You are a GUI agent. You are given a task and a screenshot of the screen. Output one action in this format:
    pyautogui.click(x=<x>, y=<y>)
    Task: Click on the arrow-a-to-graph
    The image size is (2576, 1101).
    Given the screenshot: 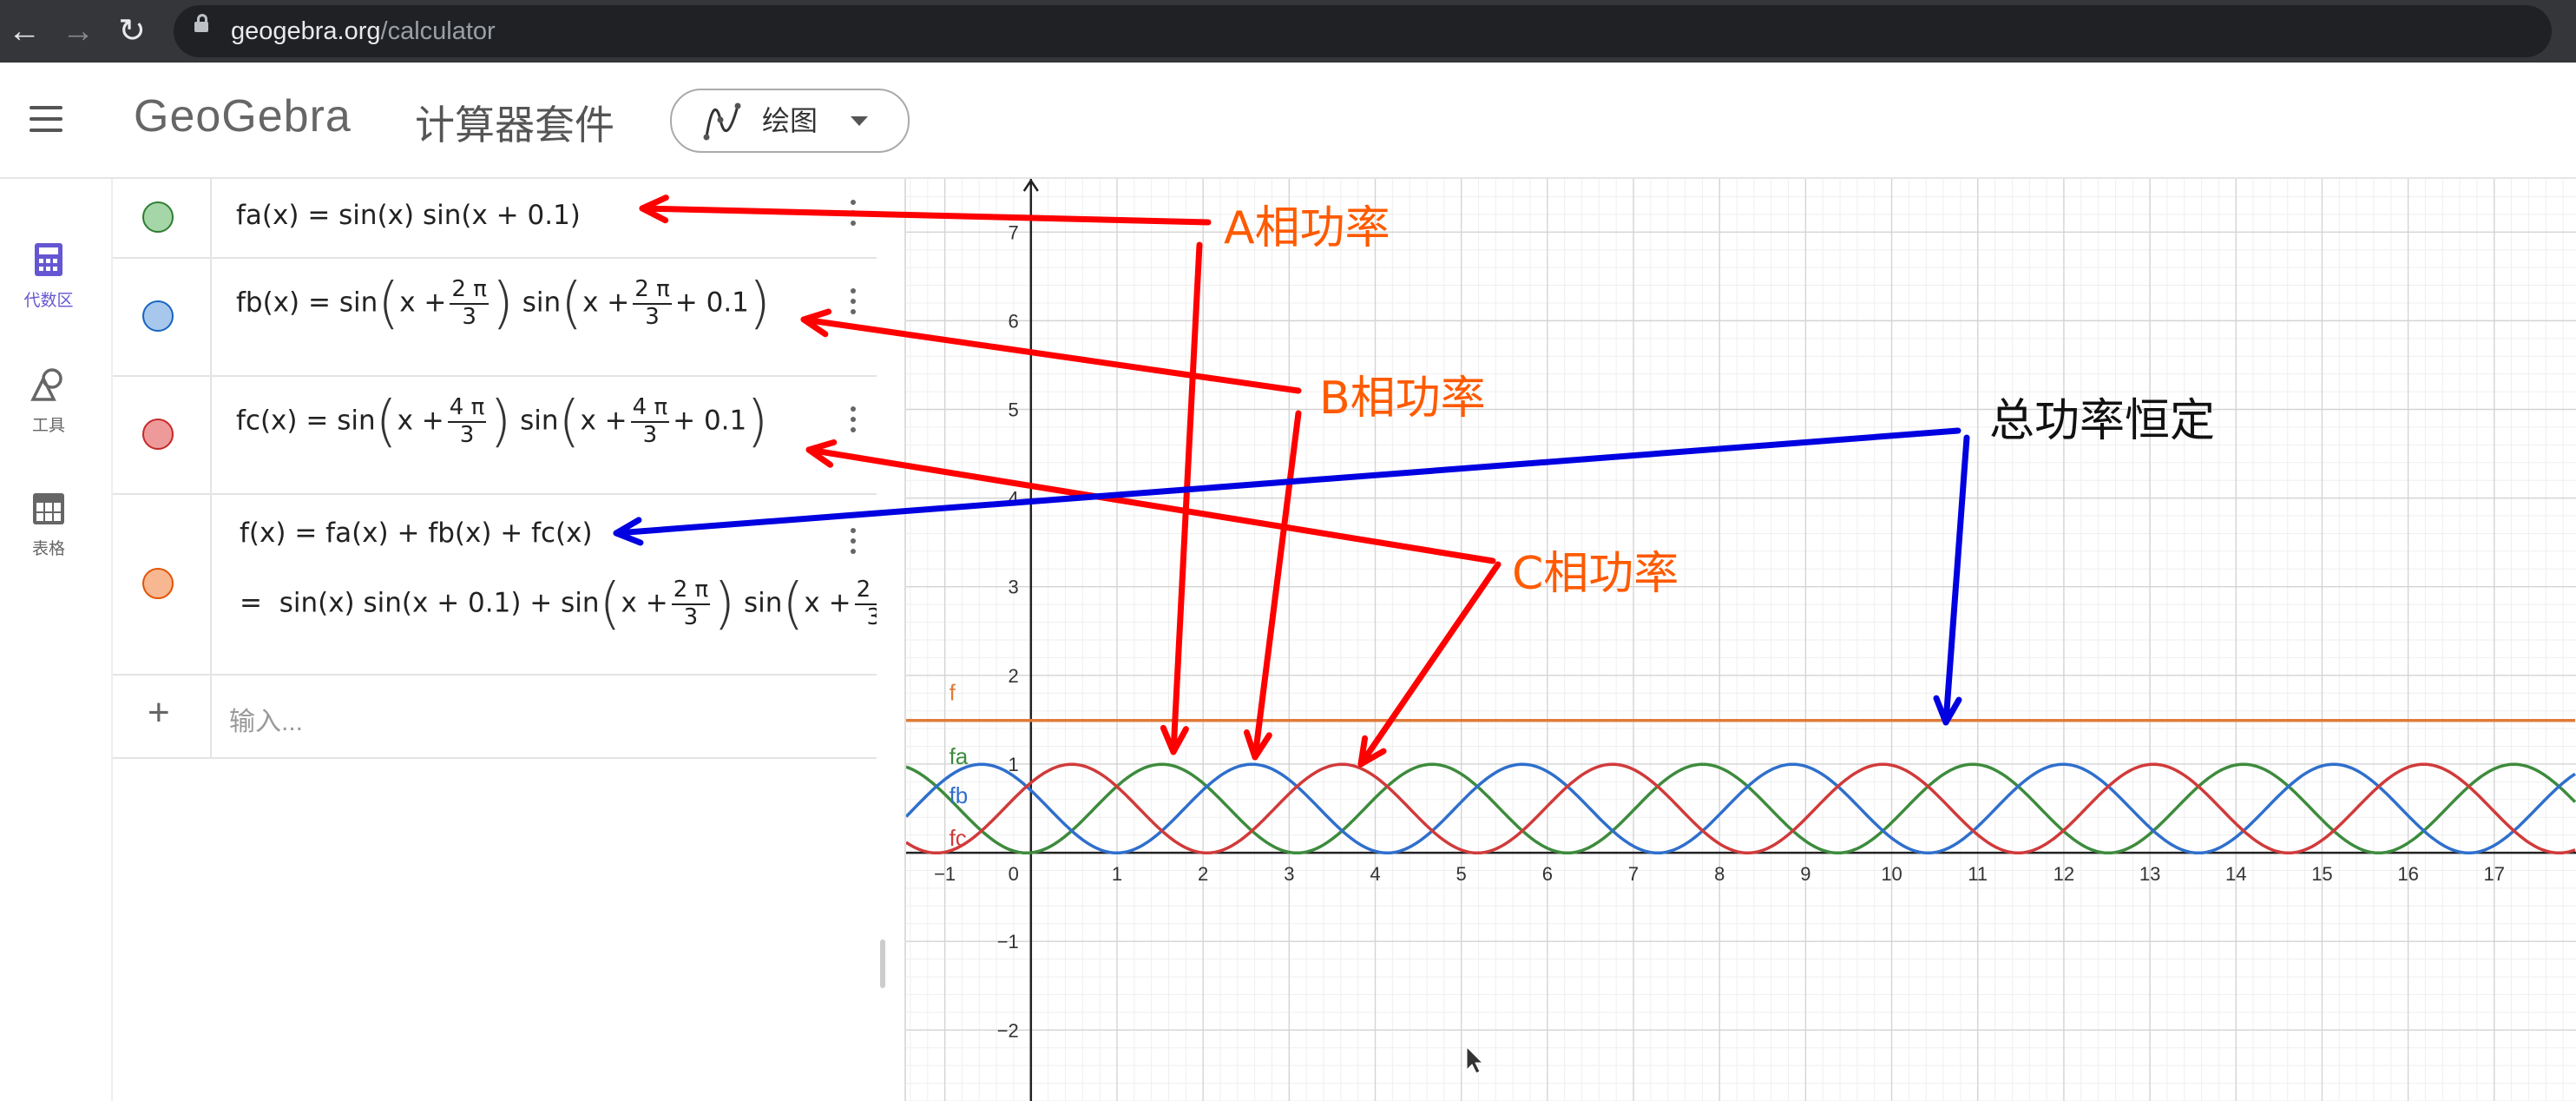 What is the action you would take?
    pyautogui.click(x=1186, y=498)
    